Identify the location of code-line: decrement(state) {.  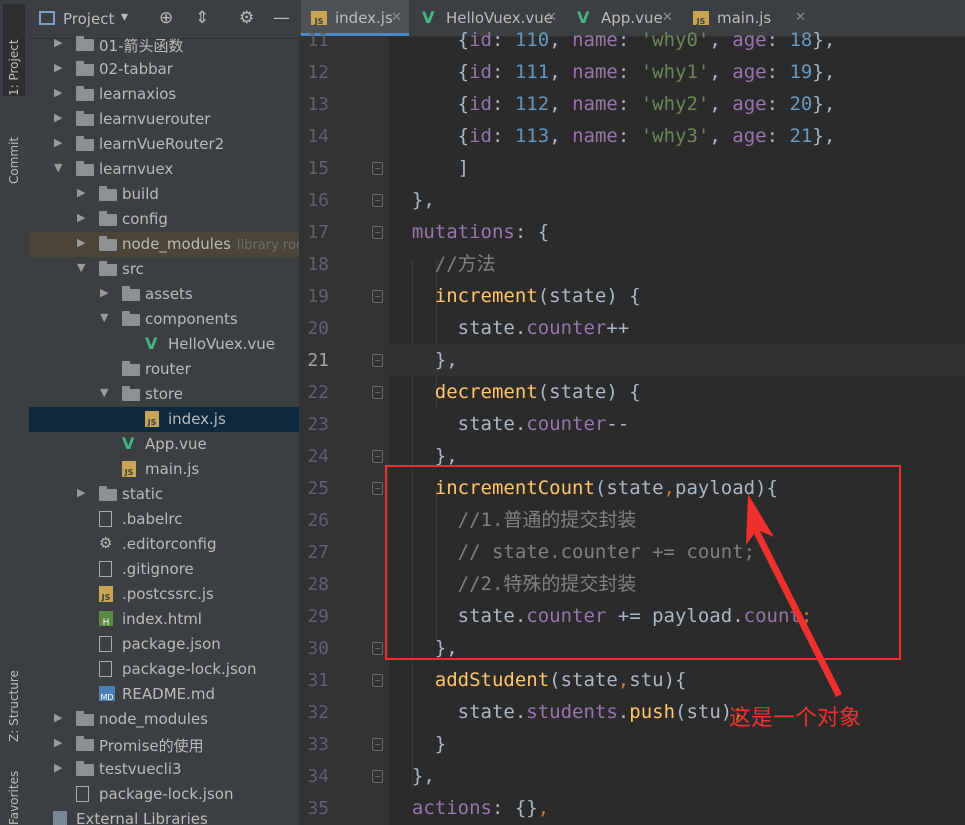
(677, 392).